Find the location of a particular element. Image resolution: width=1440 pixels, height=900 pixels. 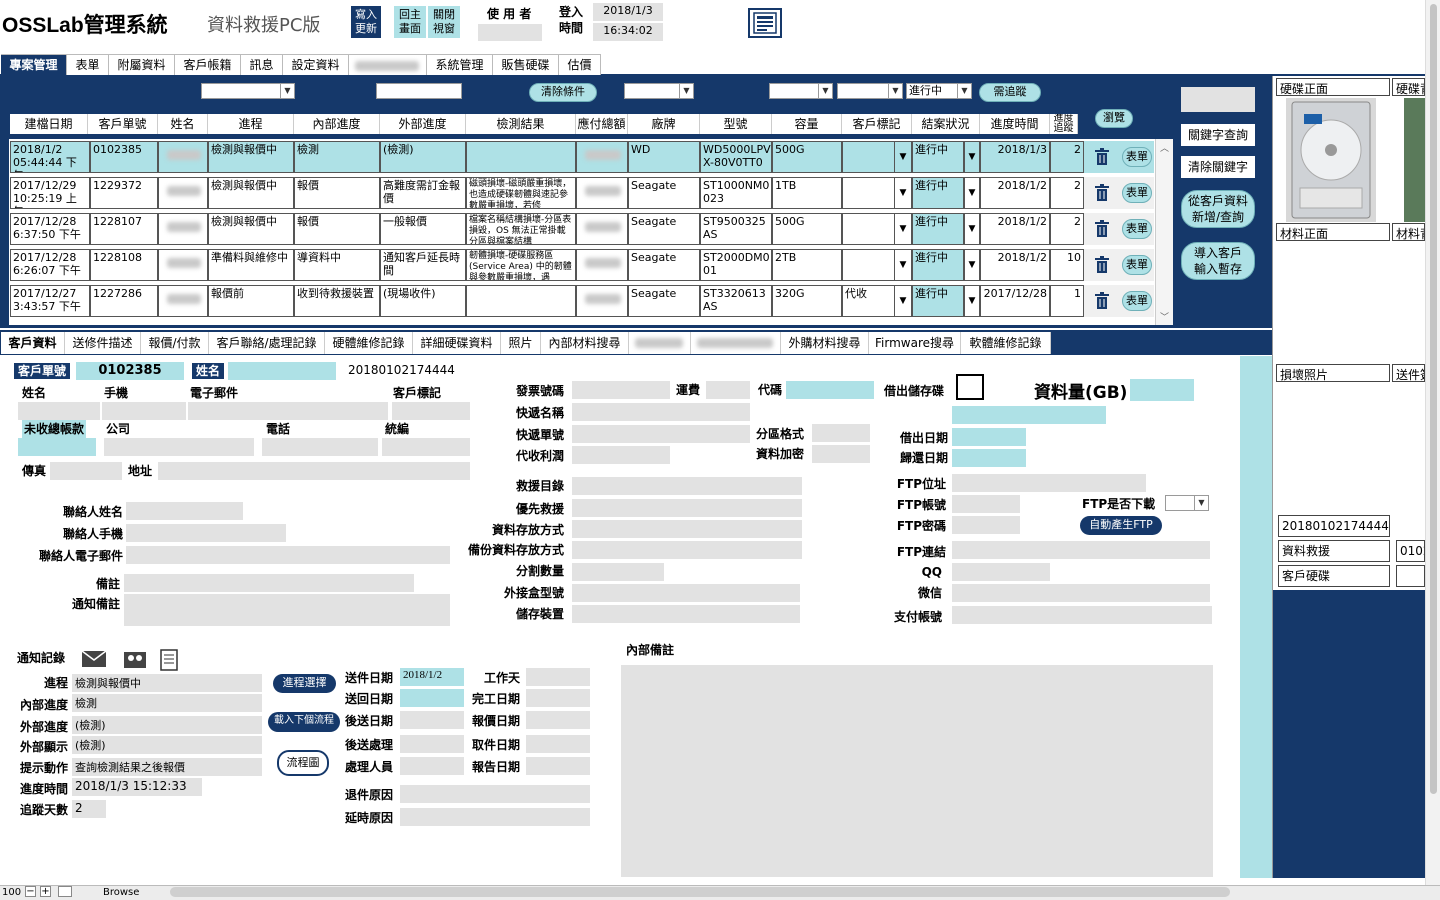

cell-model: ST1000NM0 023 is located at coordinates (736, 193).